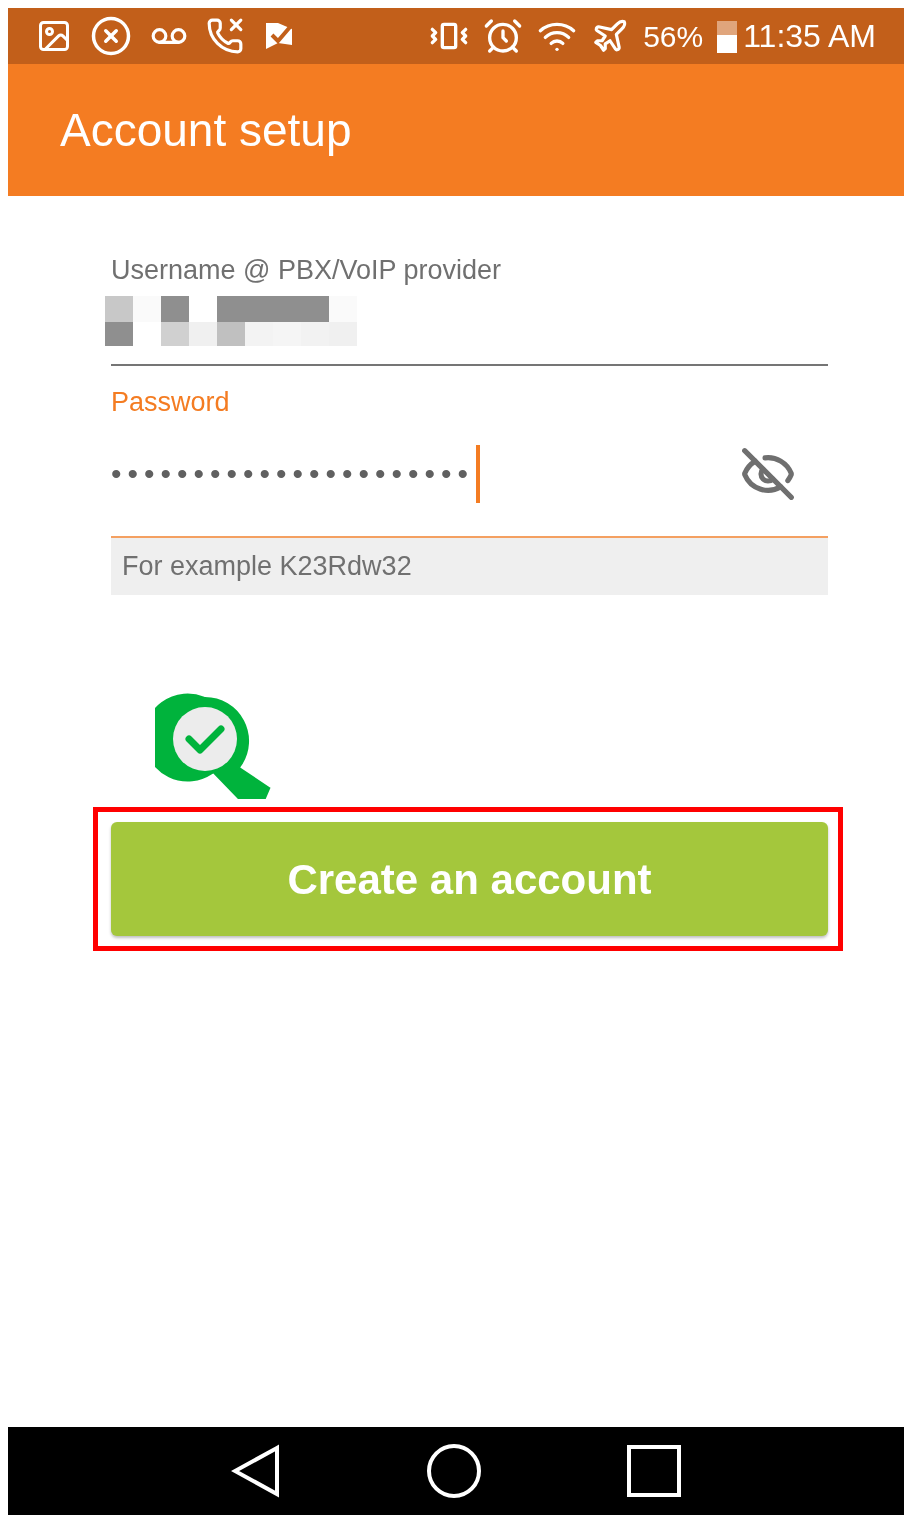 The width and height of the screenshot is (904, 1515). I want to click on text-cursor, so click(478, 474).